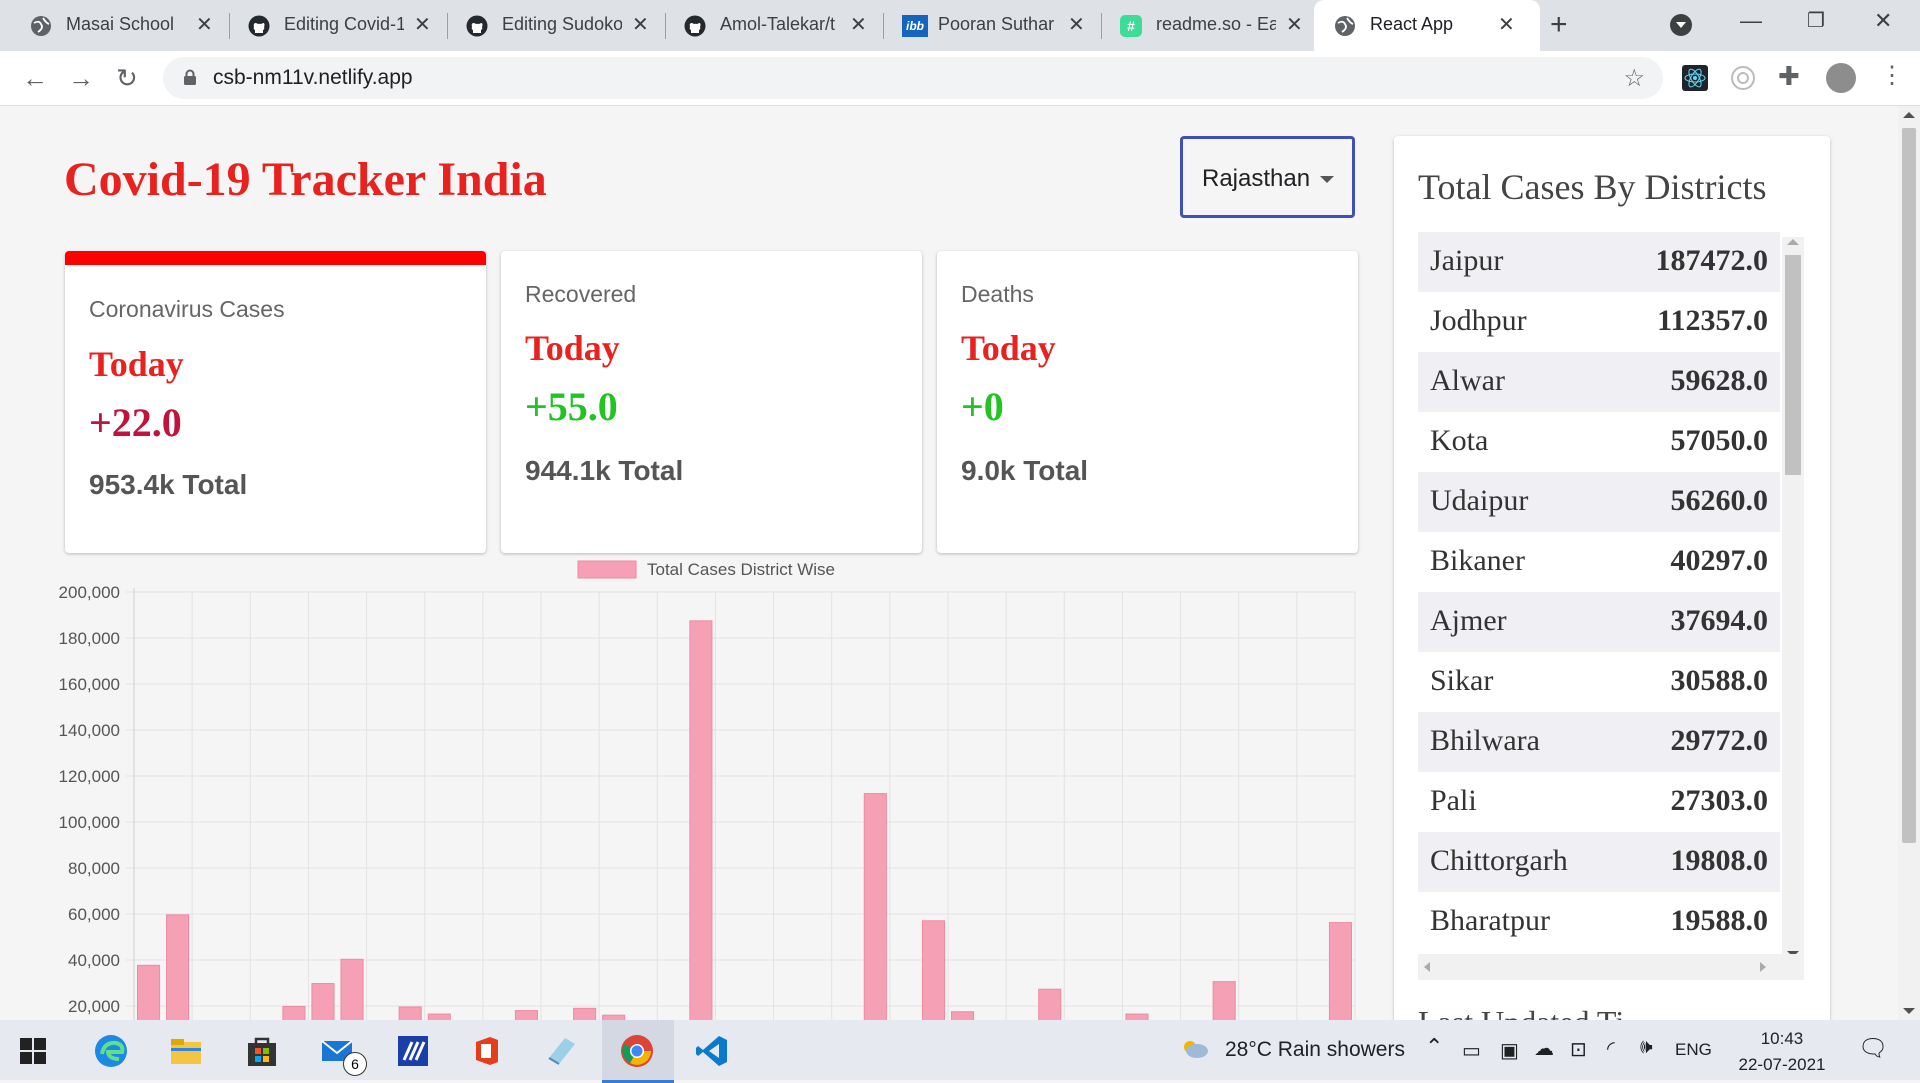  I want to click on notifications-icon: 🗨, so click(1873, 1048).